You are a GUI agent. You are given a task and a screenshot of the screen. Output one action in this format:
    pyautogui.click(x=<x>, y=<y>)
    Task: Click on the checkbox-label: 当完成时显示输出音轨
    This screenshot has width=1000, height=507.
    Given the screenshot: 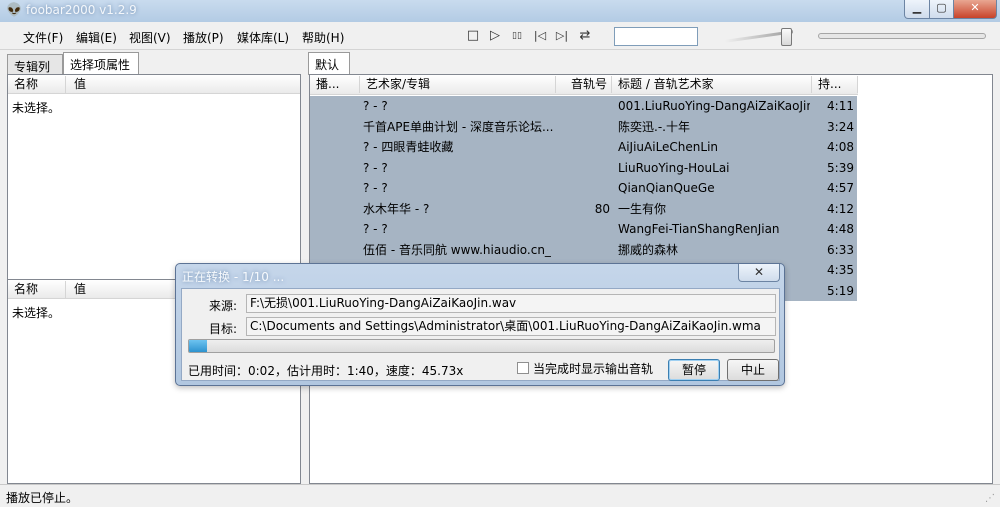 What is the action you would take?
    pyautogui.click(x=593, y=368)
    